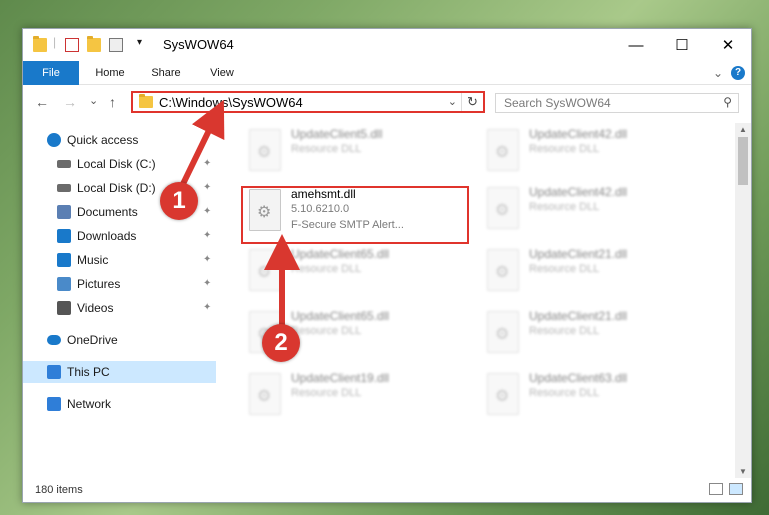 This screenshot has height=515, width=769. Describe the element at coordinates (103, 140) in the screenshot. I see `sidebar-item-label: Quick access` at that location.